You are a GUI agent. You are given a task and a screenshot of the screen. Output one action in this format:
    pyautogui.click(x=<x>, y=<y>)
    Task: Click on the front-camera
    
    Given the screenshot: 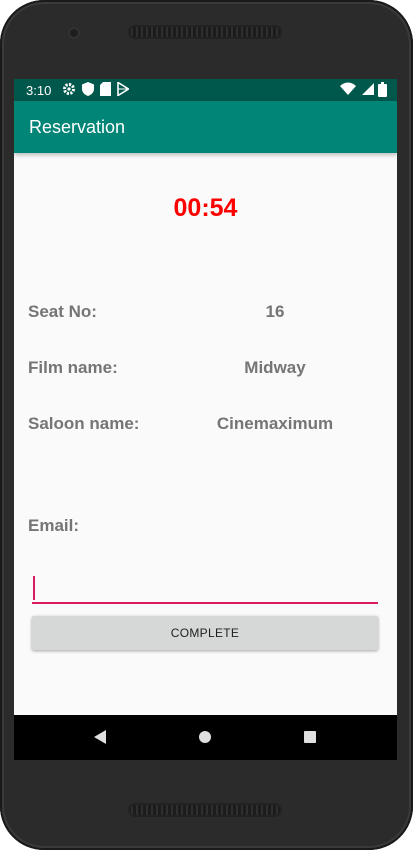 What is the action you would take?
    pyautogui.click(x=74, y=33)
    